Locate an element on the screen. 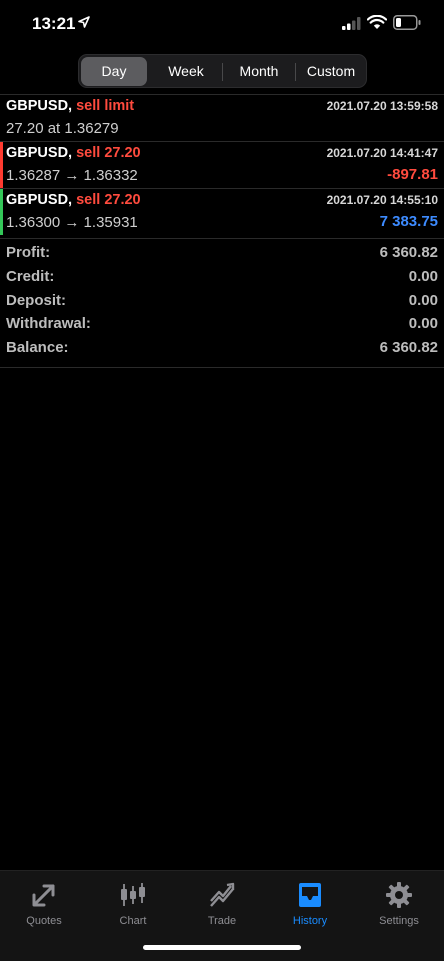 Image resolution: width=444 pixels, height=961 pixels. summary-label: Balance: is located at coordinates (37, 348).